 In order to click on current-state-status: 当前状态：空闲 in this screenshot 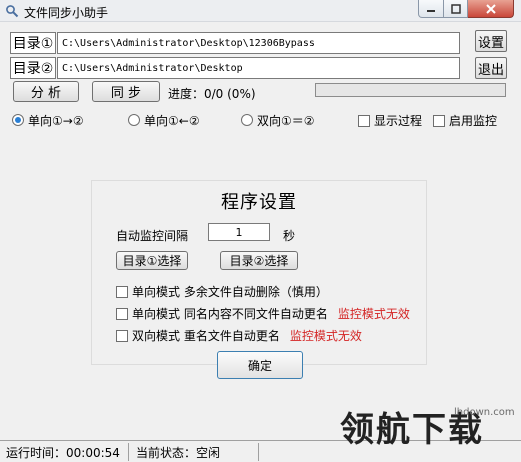, I will do `click(178, 452)`.